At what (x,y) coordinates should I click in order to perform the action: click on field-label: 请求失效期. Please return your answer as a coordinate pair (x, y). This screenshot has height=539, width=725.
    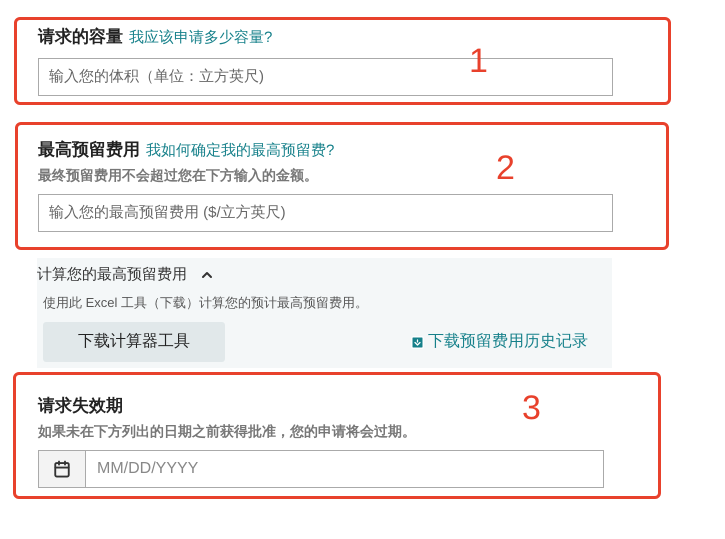
    Looking at the image, I should click on (80, 406).